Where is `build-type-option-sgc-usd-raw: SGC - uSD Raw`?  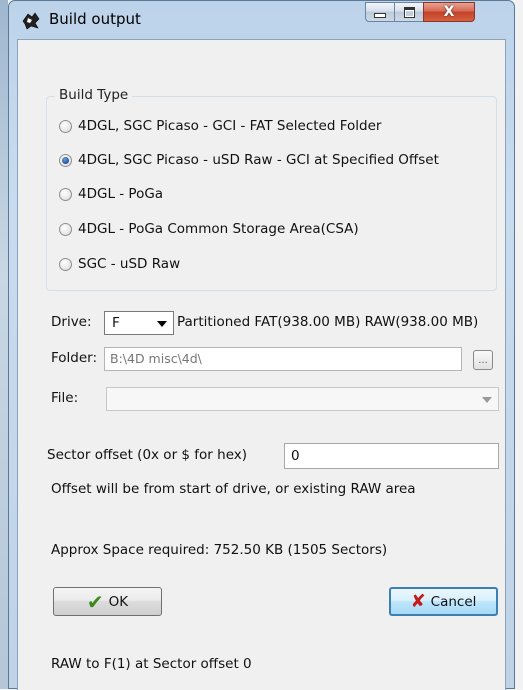
build-type-option-sgc-usd-raw: SGC - uSD Raw is located at coordinates (119, 264).